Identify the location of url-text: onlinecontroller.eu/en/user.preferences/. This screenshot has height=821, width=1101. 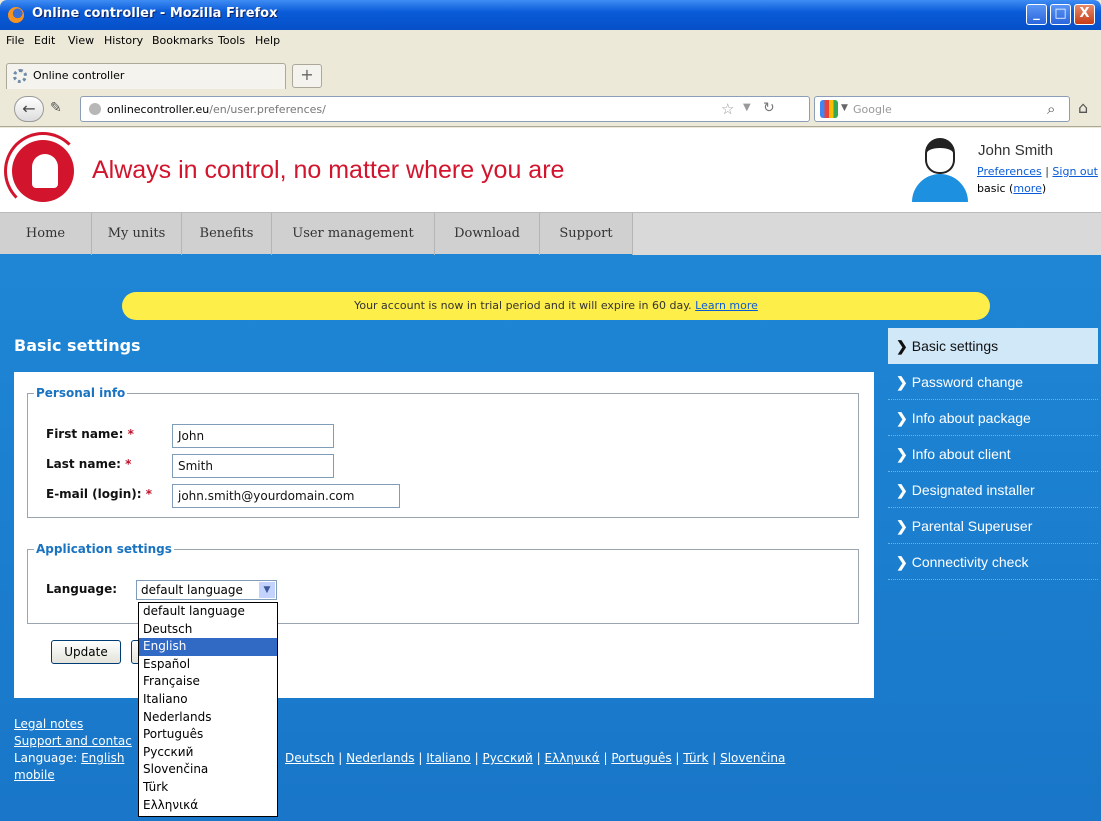
(216, 109).